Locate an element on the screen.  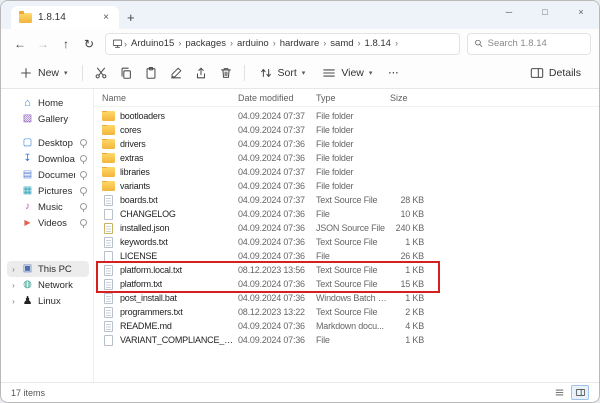
copy-button is located at coordinates (126, 73).